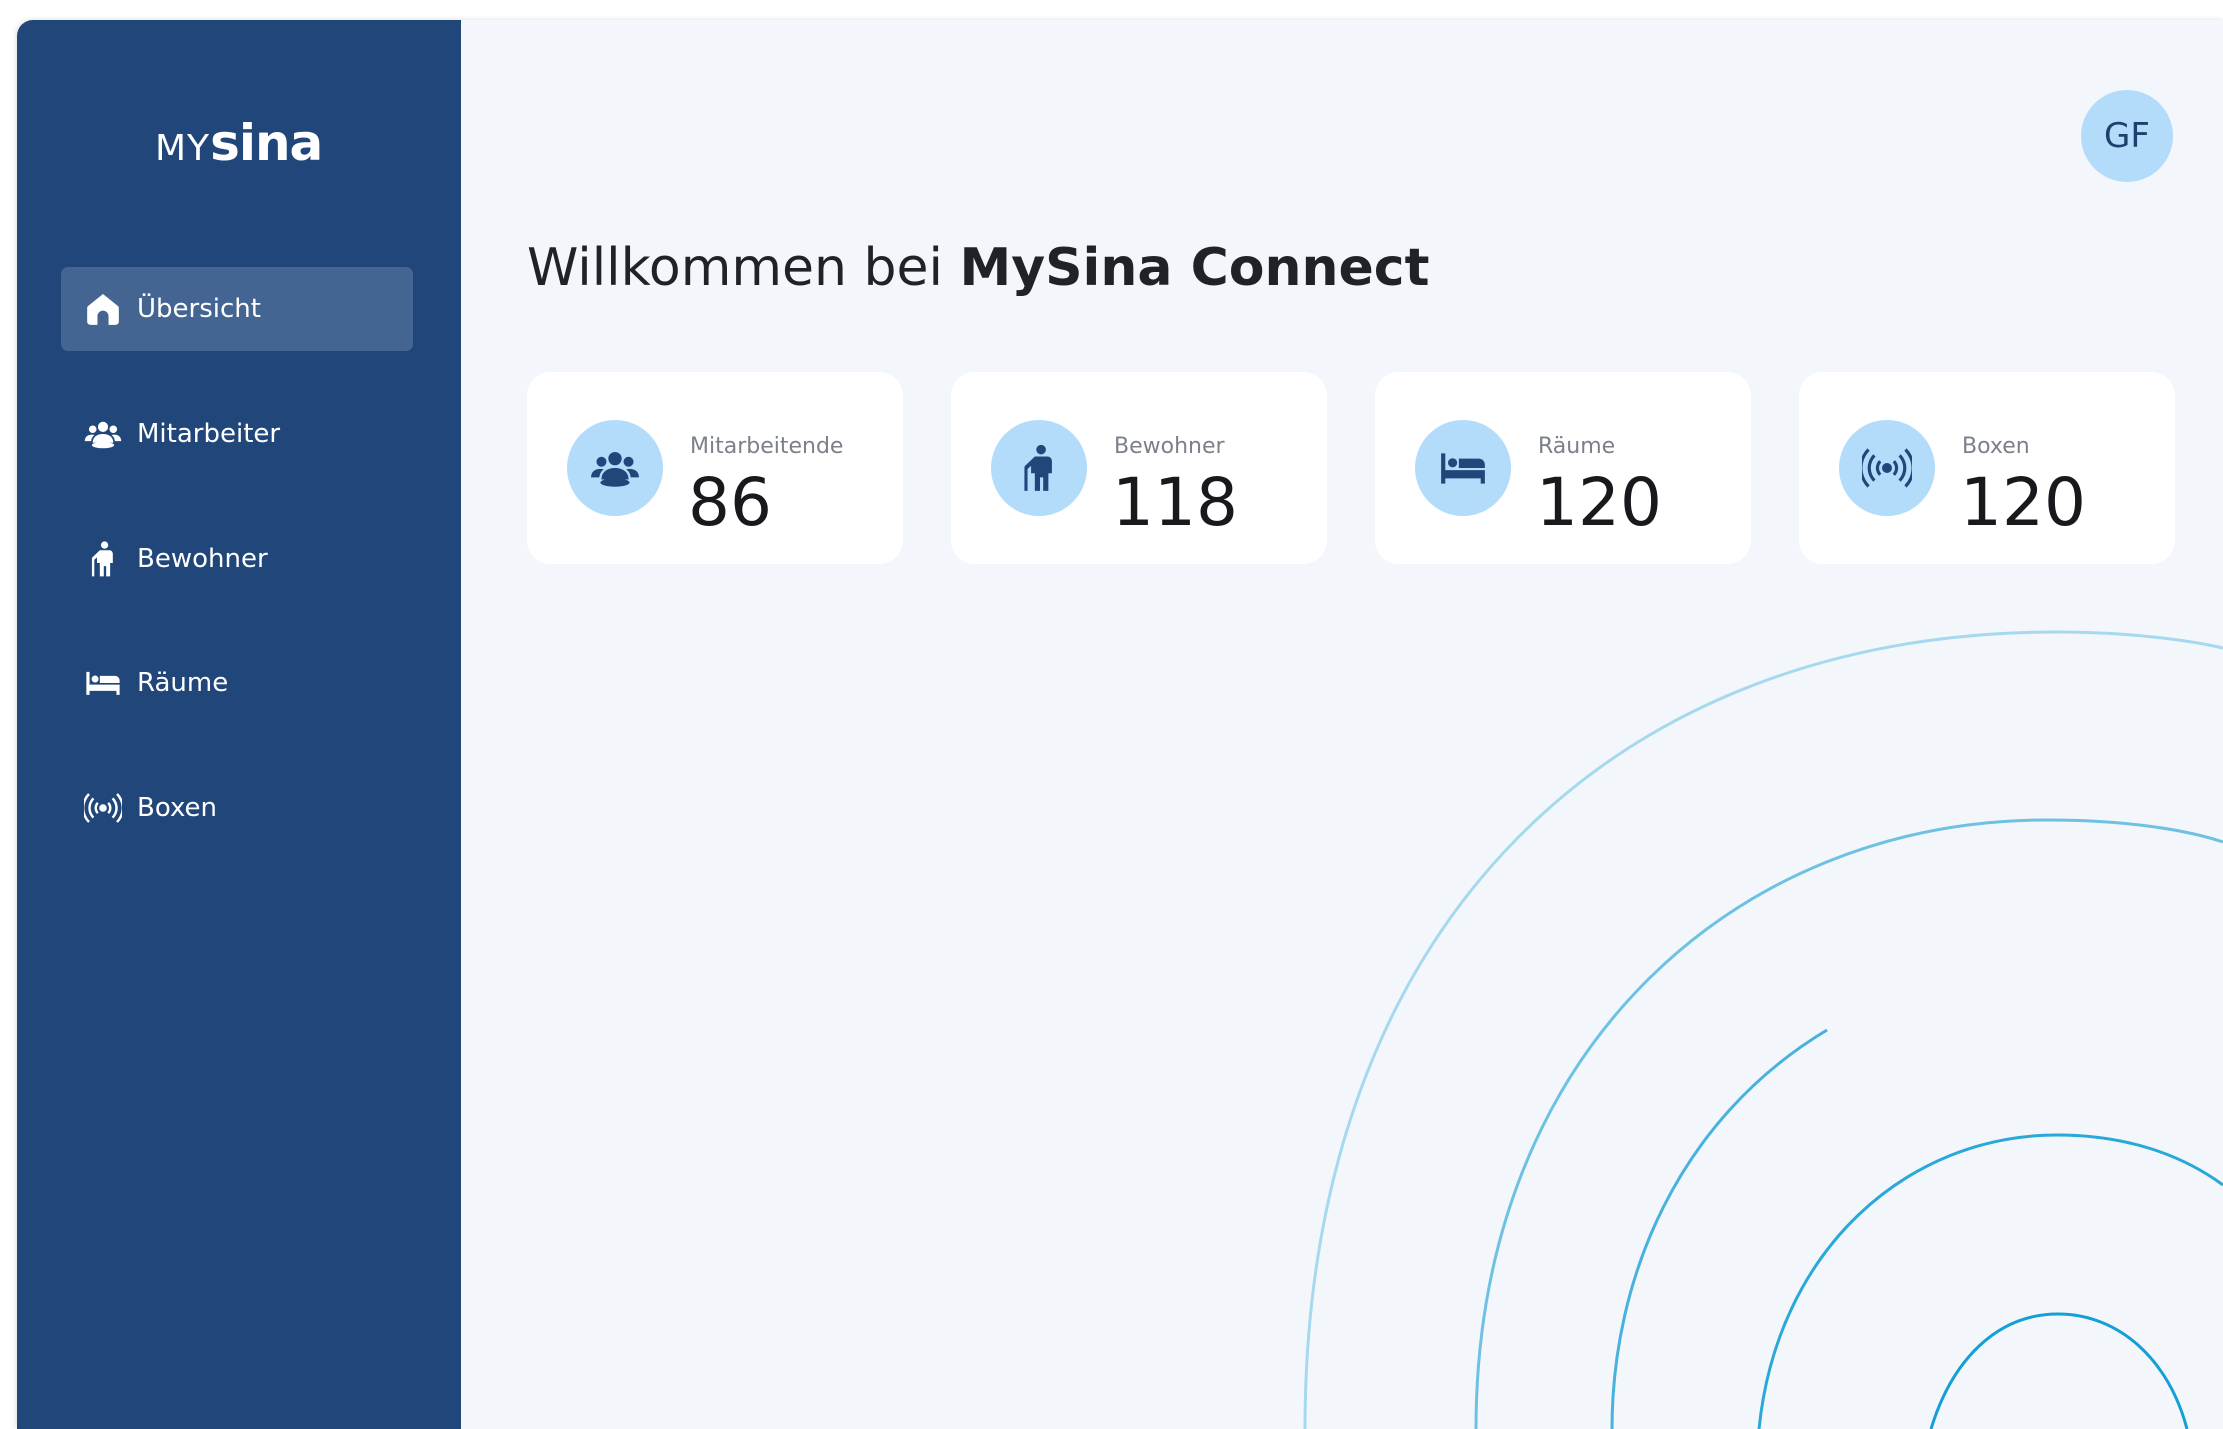 The image size is (2223, 1429). I want to click on logo-suffix: sina, so click(266, 143).